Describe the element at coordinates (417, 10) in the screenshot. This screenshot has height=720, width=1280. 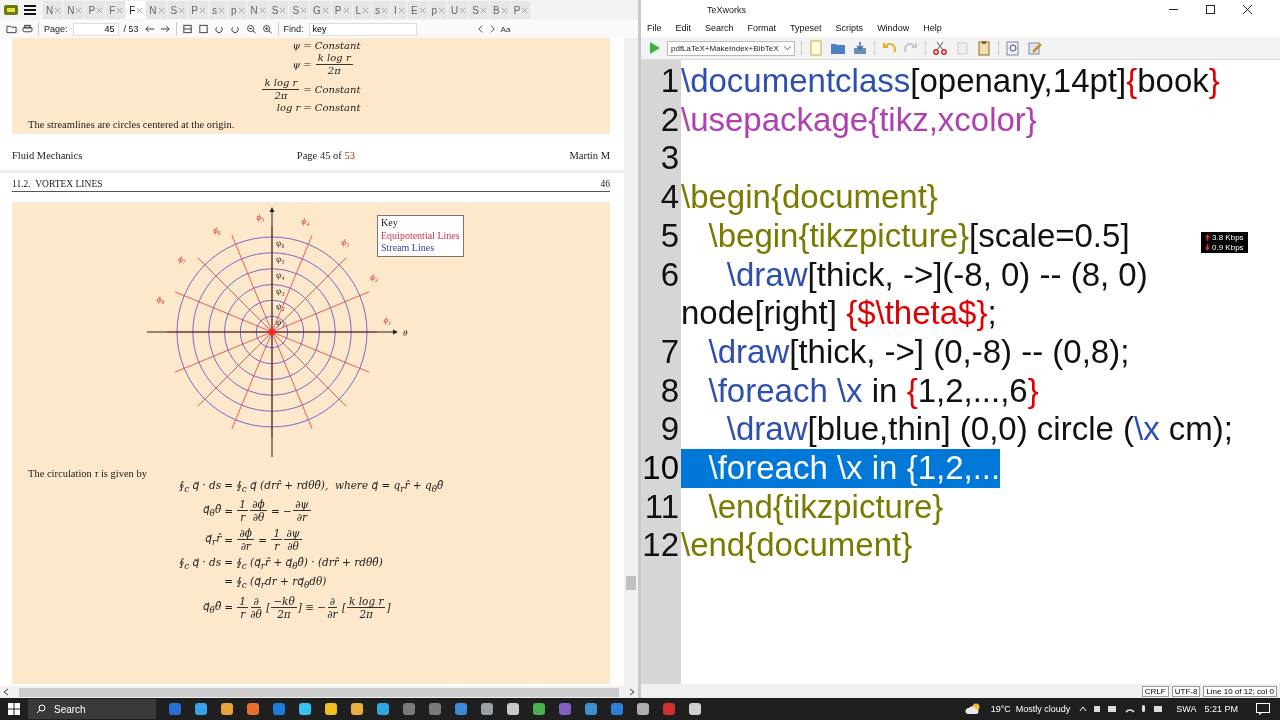
I see `document-tab: E` at that location.